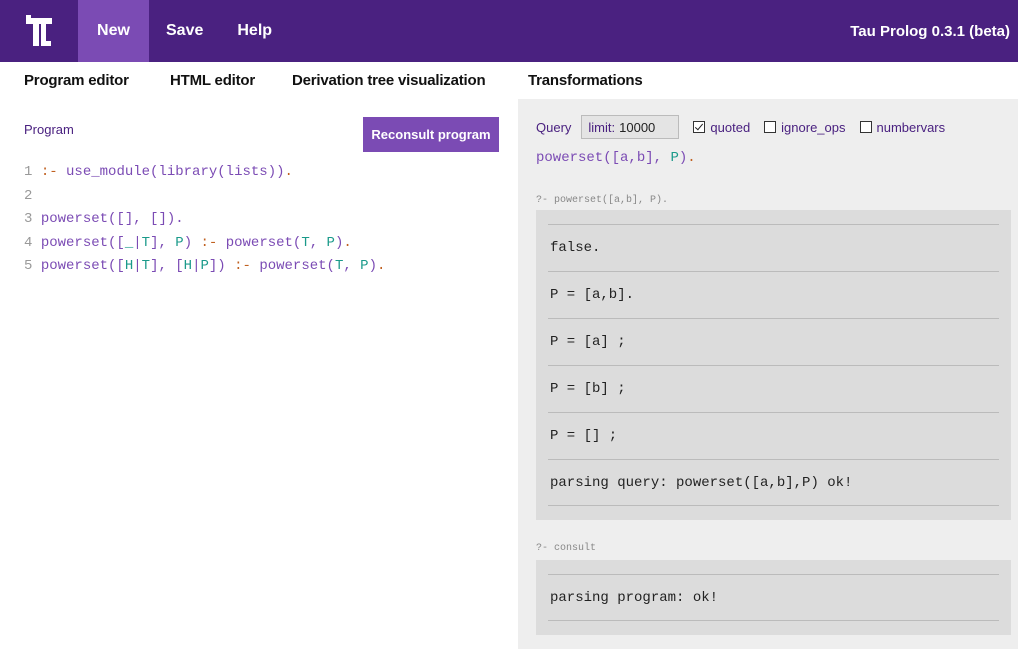 The width and height of the screenshot is (1018, 649). I want to click on reconsult-program-button: Reconsult program, so click(431, 134).